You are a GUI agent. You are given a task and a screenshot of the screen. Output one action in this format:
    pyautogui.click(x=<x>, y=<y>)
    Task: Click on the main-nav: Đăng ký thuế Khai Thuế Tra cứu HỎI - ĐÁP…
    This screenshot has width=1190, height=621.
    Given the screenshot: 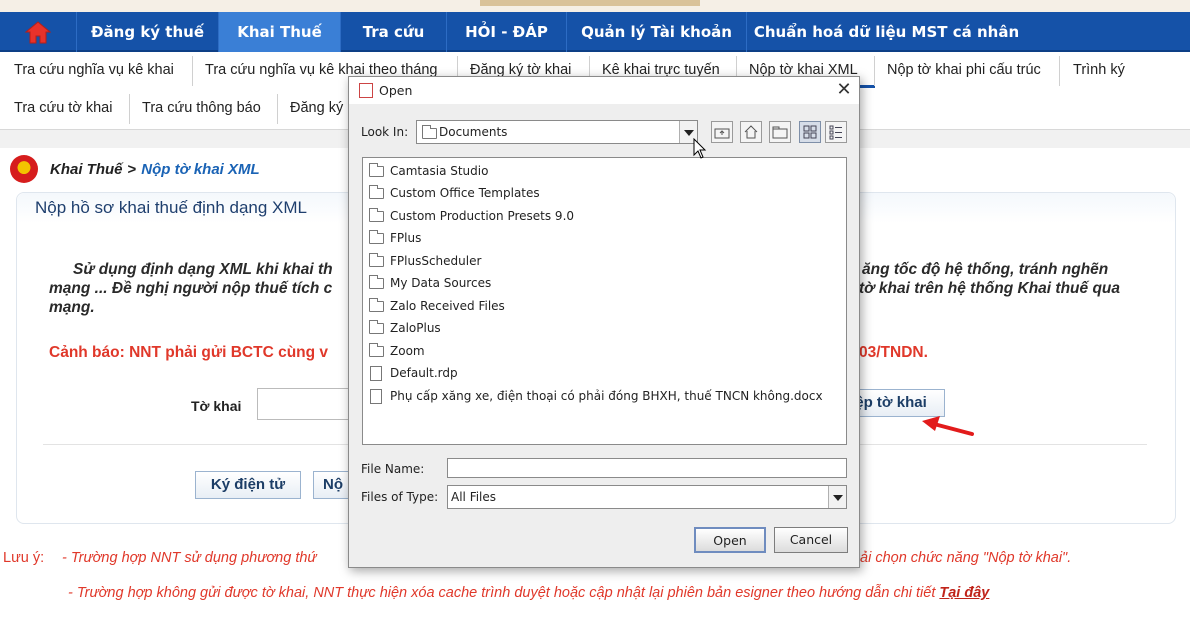 What is the action you would take?
    pyautogui.click(x=595, y=32)
    